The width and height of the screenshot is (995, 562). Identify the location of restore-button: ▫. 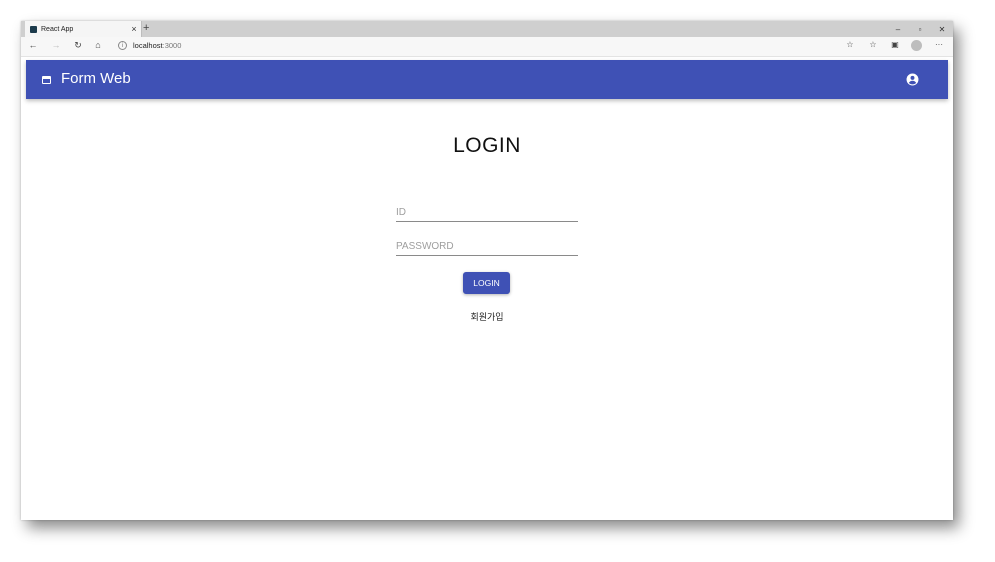
(920, 29).